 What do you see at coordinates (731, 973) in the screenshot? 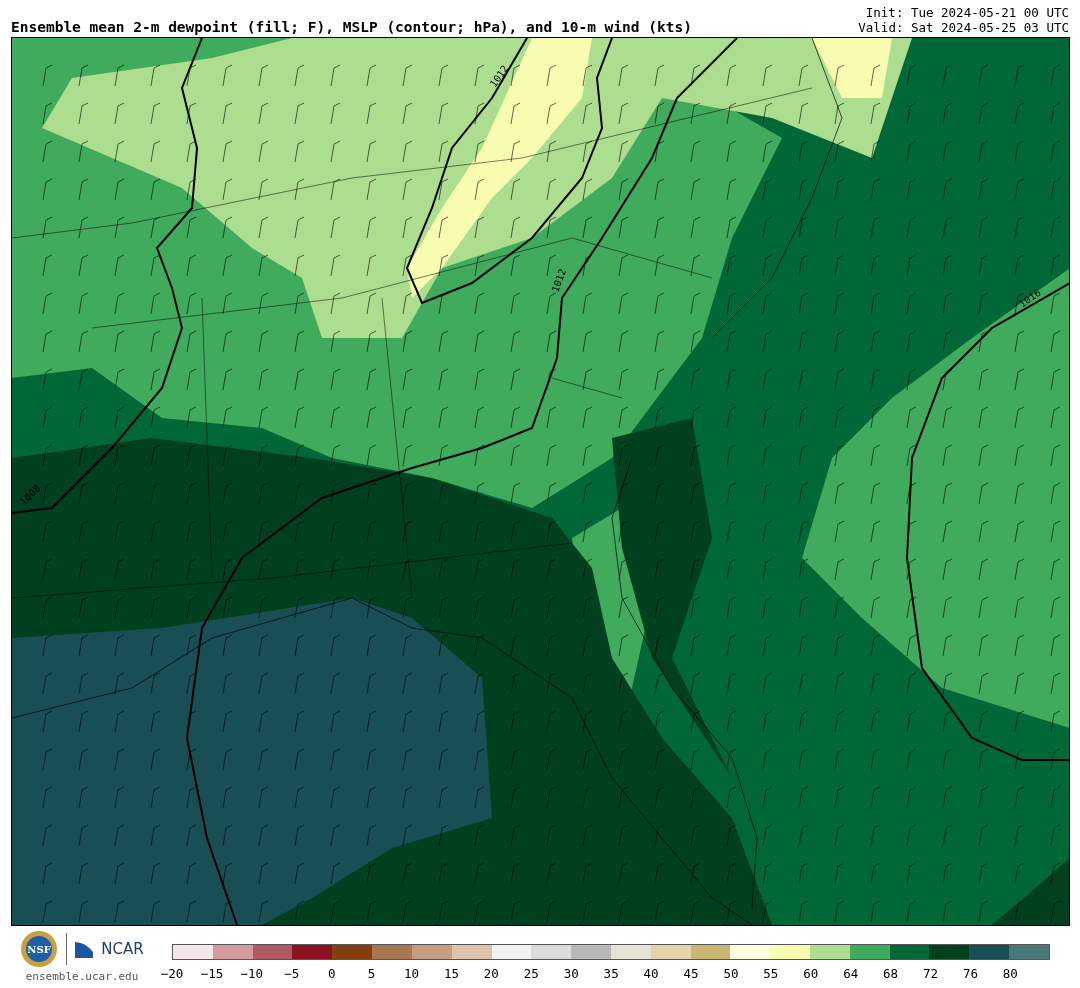
I see `scale-label: 50` at bounding box center [731, 973].